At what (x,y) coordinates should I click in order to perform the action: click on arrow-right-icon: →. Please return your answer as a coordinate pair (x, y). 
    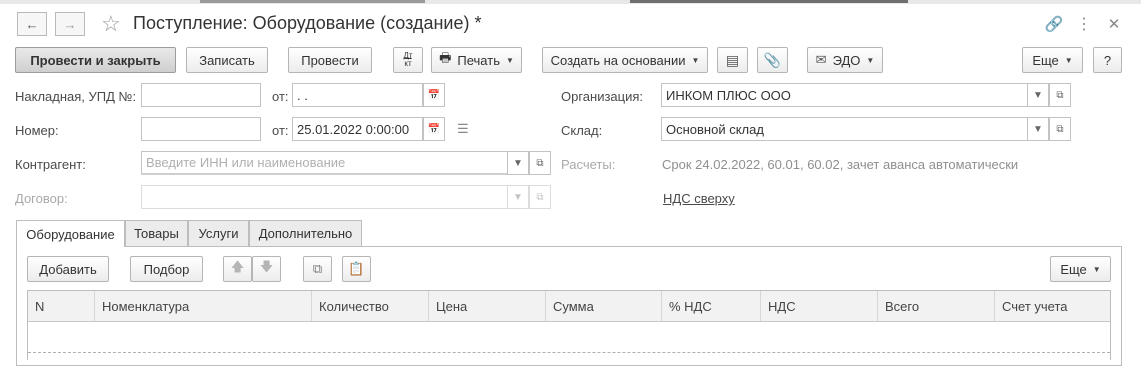
    Looking at the image, I should click on (70, 24).